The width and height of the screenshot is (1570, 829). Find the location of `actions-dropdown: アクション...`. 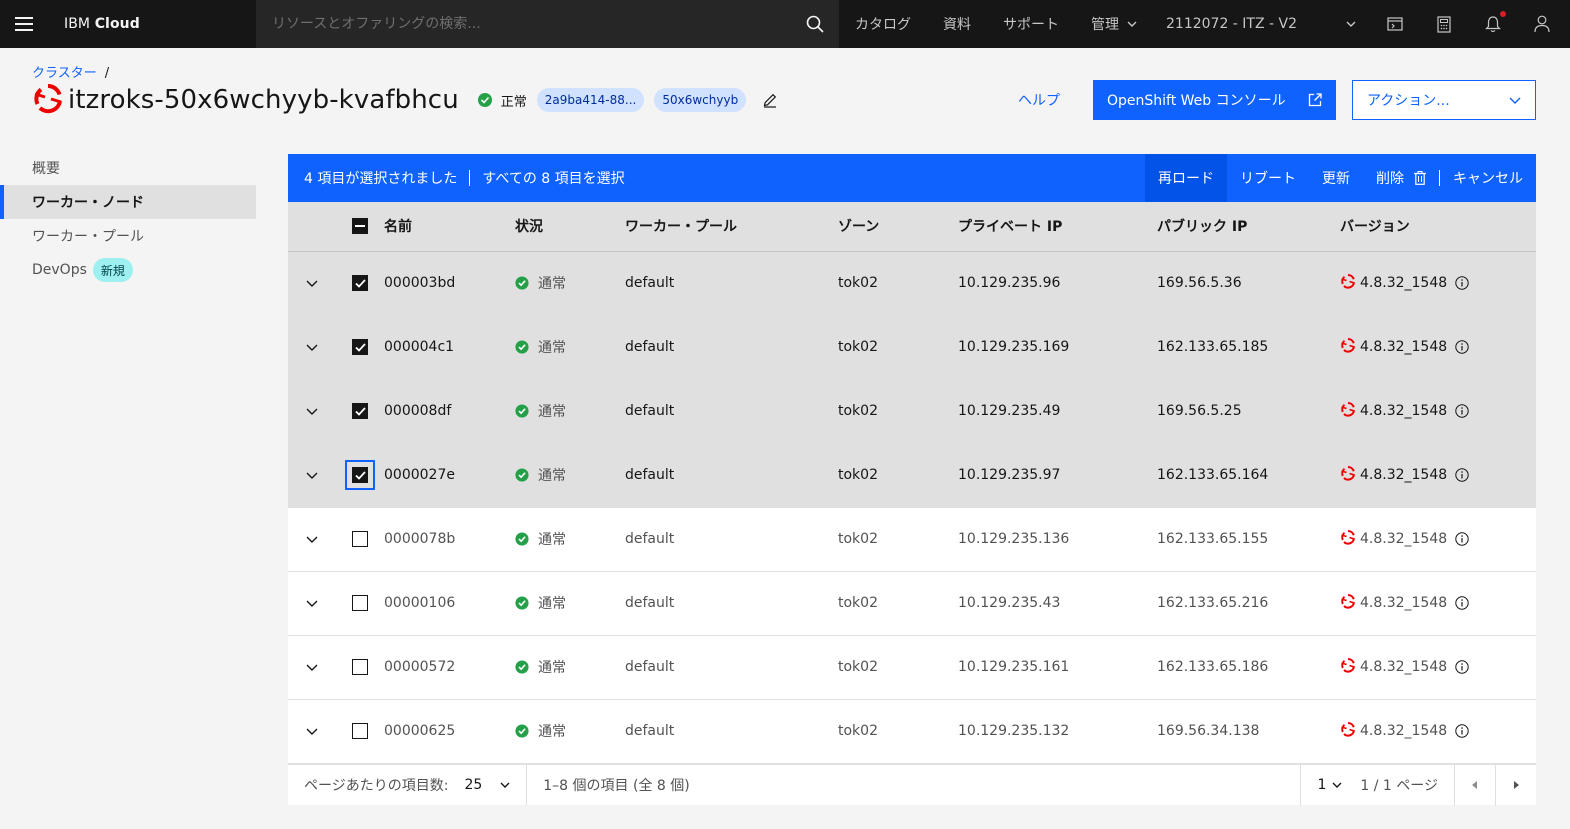

actions-dropdown: アクション... is located at coordinates (1444, 100).